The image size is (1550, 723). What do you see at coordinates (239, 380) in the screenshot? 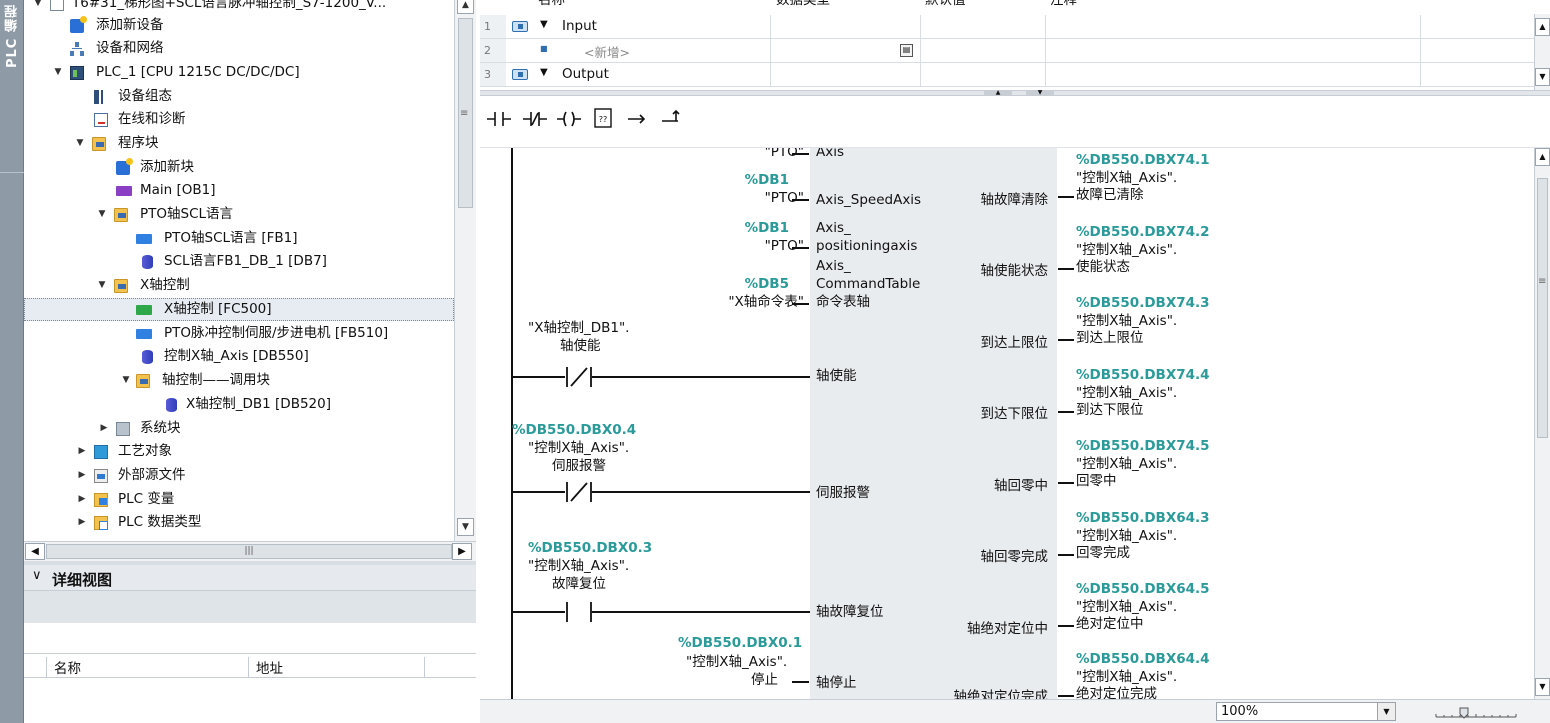
I see `tree-item-call-block-group: ▼ 轴控制——调用块` at bounding box center [239, 380].